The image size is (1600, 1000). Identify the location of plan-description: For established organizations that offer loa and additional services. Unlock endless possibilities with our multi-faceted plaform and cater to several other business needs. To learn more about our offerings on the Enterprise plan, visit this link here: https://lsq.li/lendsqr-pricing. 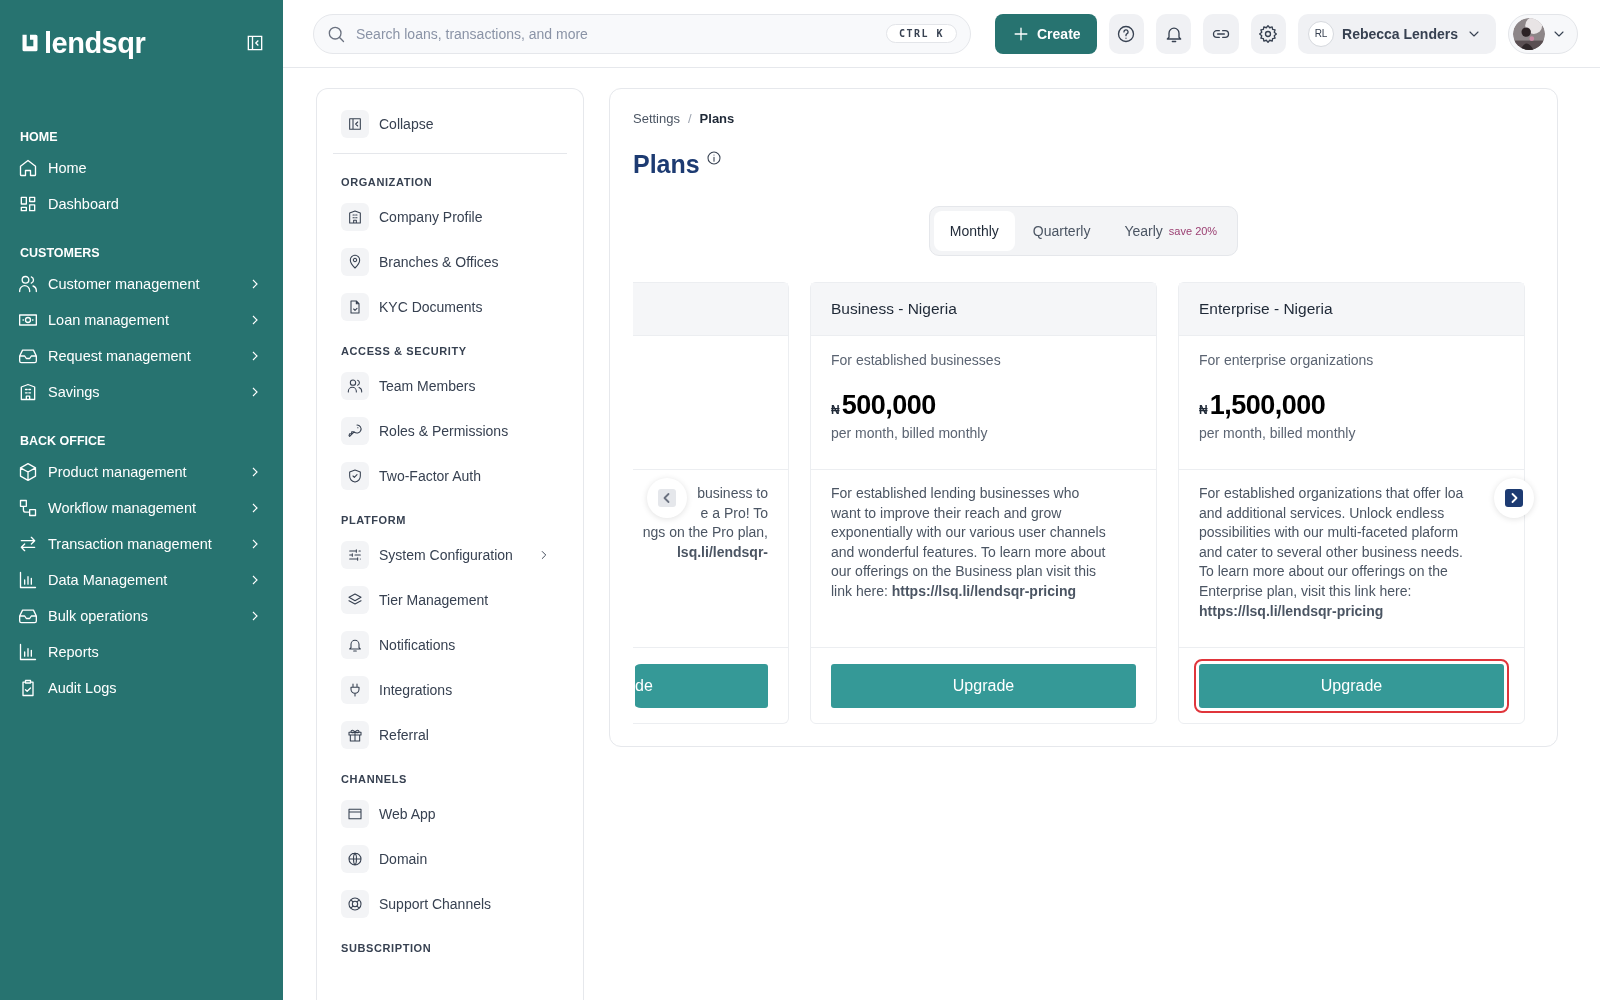
(1332, 552).